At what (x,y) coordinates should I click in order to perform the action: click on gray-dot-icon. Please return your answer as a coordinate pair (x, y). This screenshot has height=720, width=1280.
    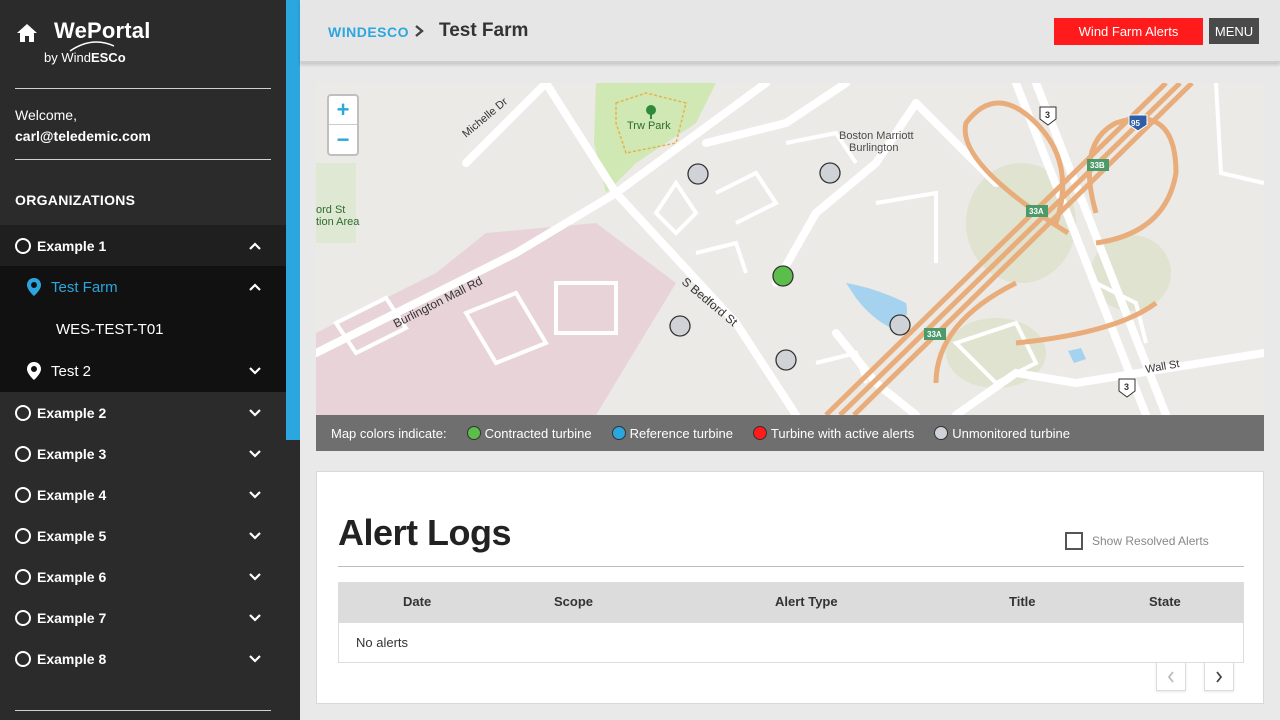
    Looking at the image, I should click on (941, 433).